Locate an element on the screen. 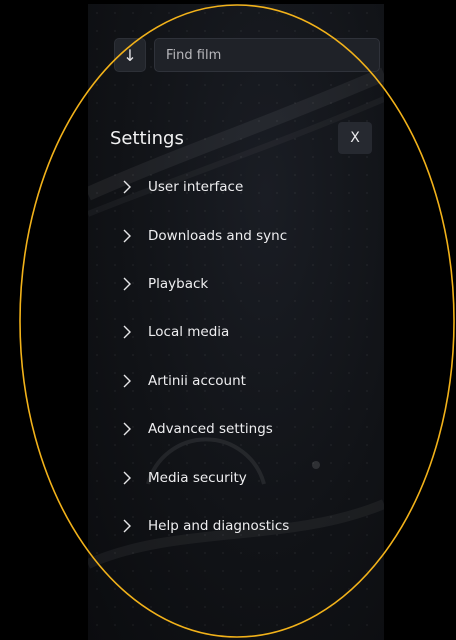 The image size is (456, 640). close-button: X is located at coordinates (355, 138).